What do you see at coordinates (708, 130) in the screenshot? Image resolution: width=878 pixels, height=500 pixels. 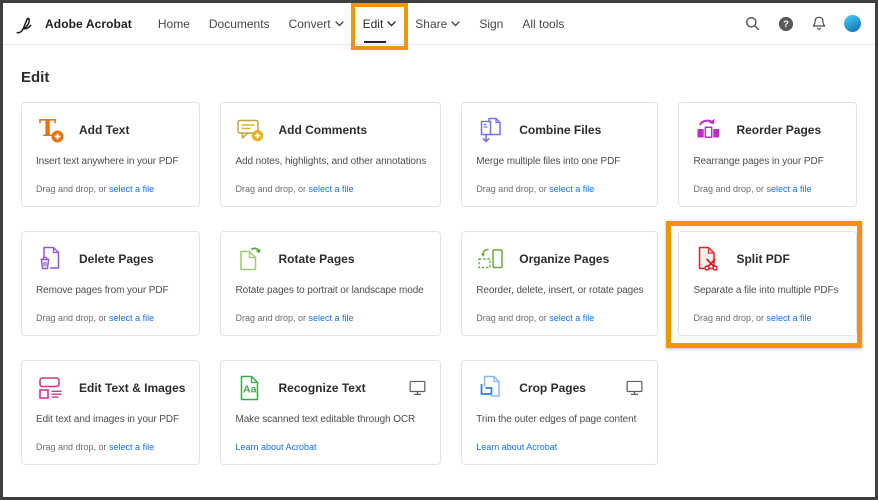 I see `reorder-pages-icon` at bounding box center [708, 130].